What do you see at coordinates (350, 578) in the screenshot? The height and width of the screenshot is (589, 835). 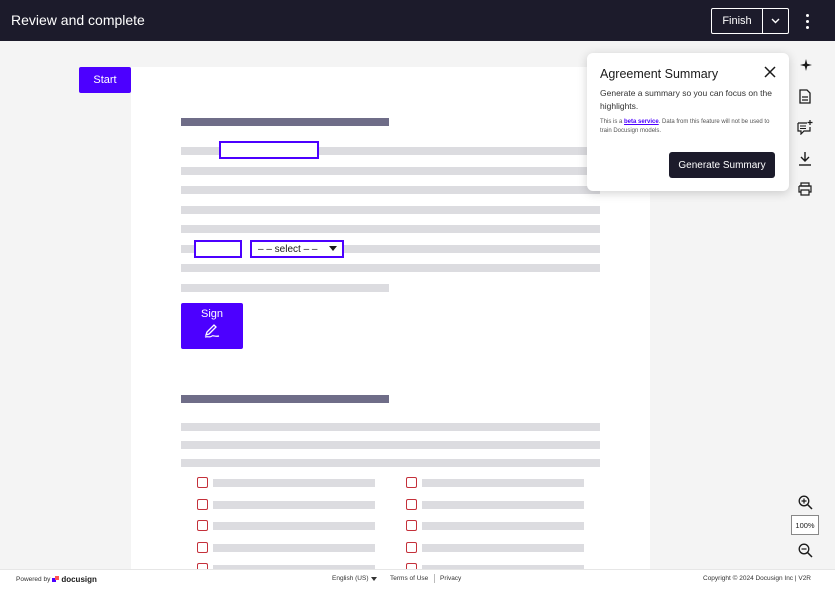 I see `language-label: English (US)` at bounding box center [350, 578].